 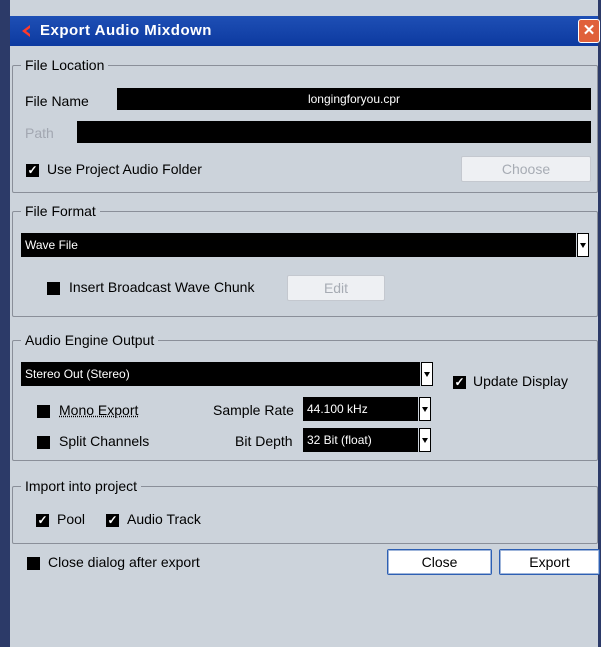 I want to click on sample-rate-dropdown-arrow, so click(x=425, y=409).